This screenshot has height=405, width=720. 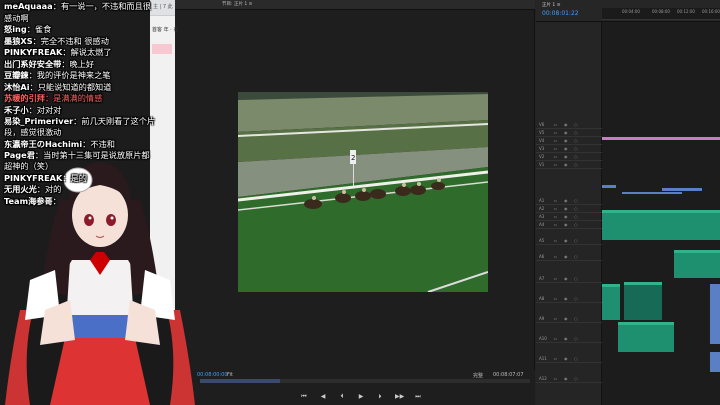 What do you see at coordinates (541, 318) in the screenshot?
I see `track-label: A9` at bounding box center [541, 318].